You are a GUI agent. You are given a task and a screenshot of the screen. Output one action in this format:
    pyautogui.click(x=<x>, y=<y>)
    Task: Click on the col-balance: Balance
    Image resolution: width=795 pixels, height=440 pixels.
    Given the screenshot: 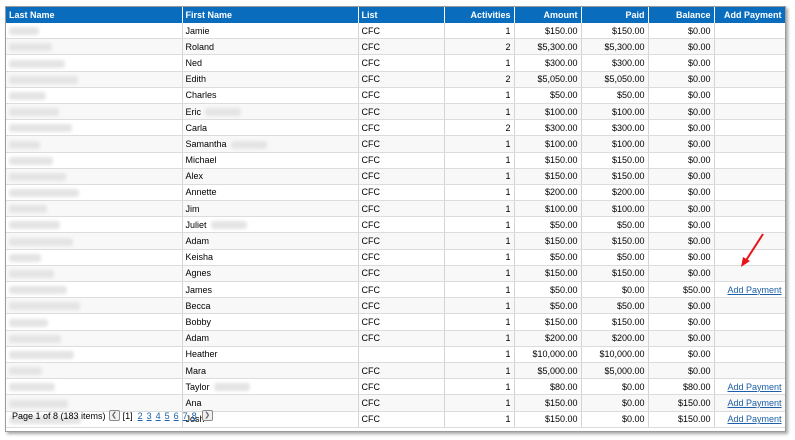 What is the action you would take?
    pyautogui.click(x=681, y=15)
    